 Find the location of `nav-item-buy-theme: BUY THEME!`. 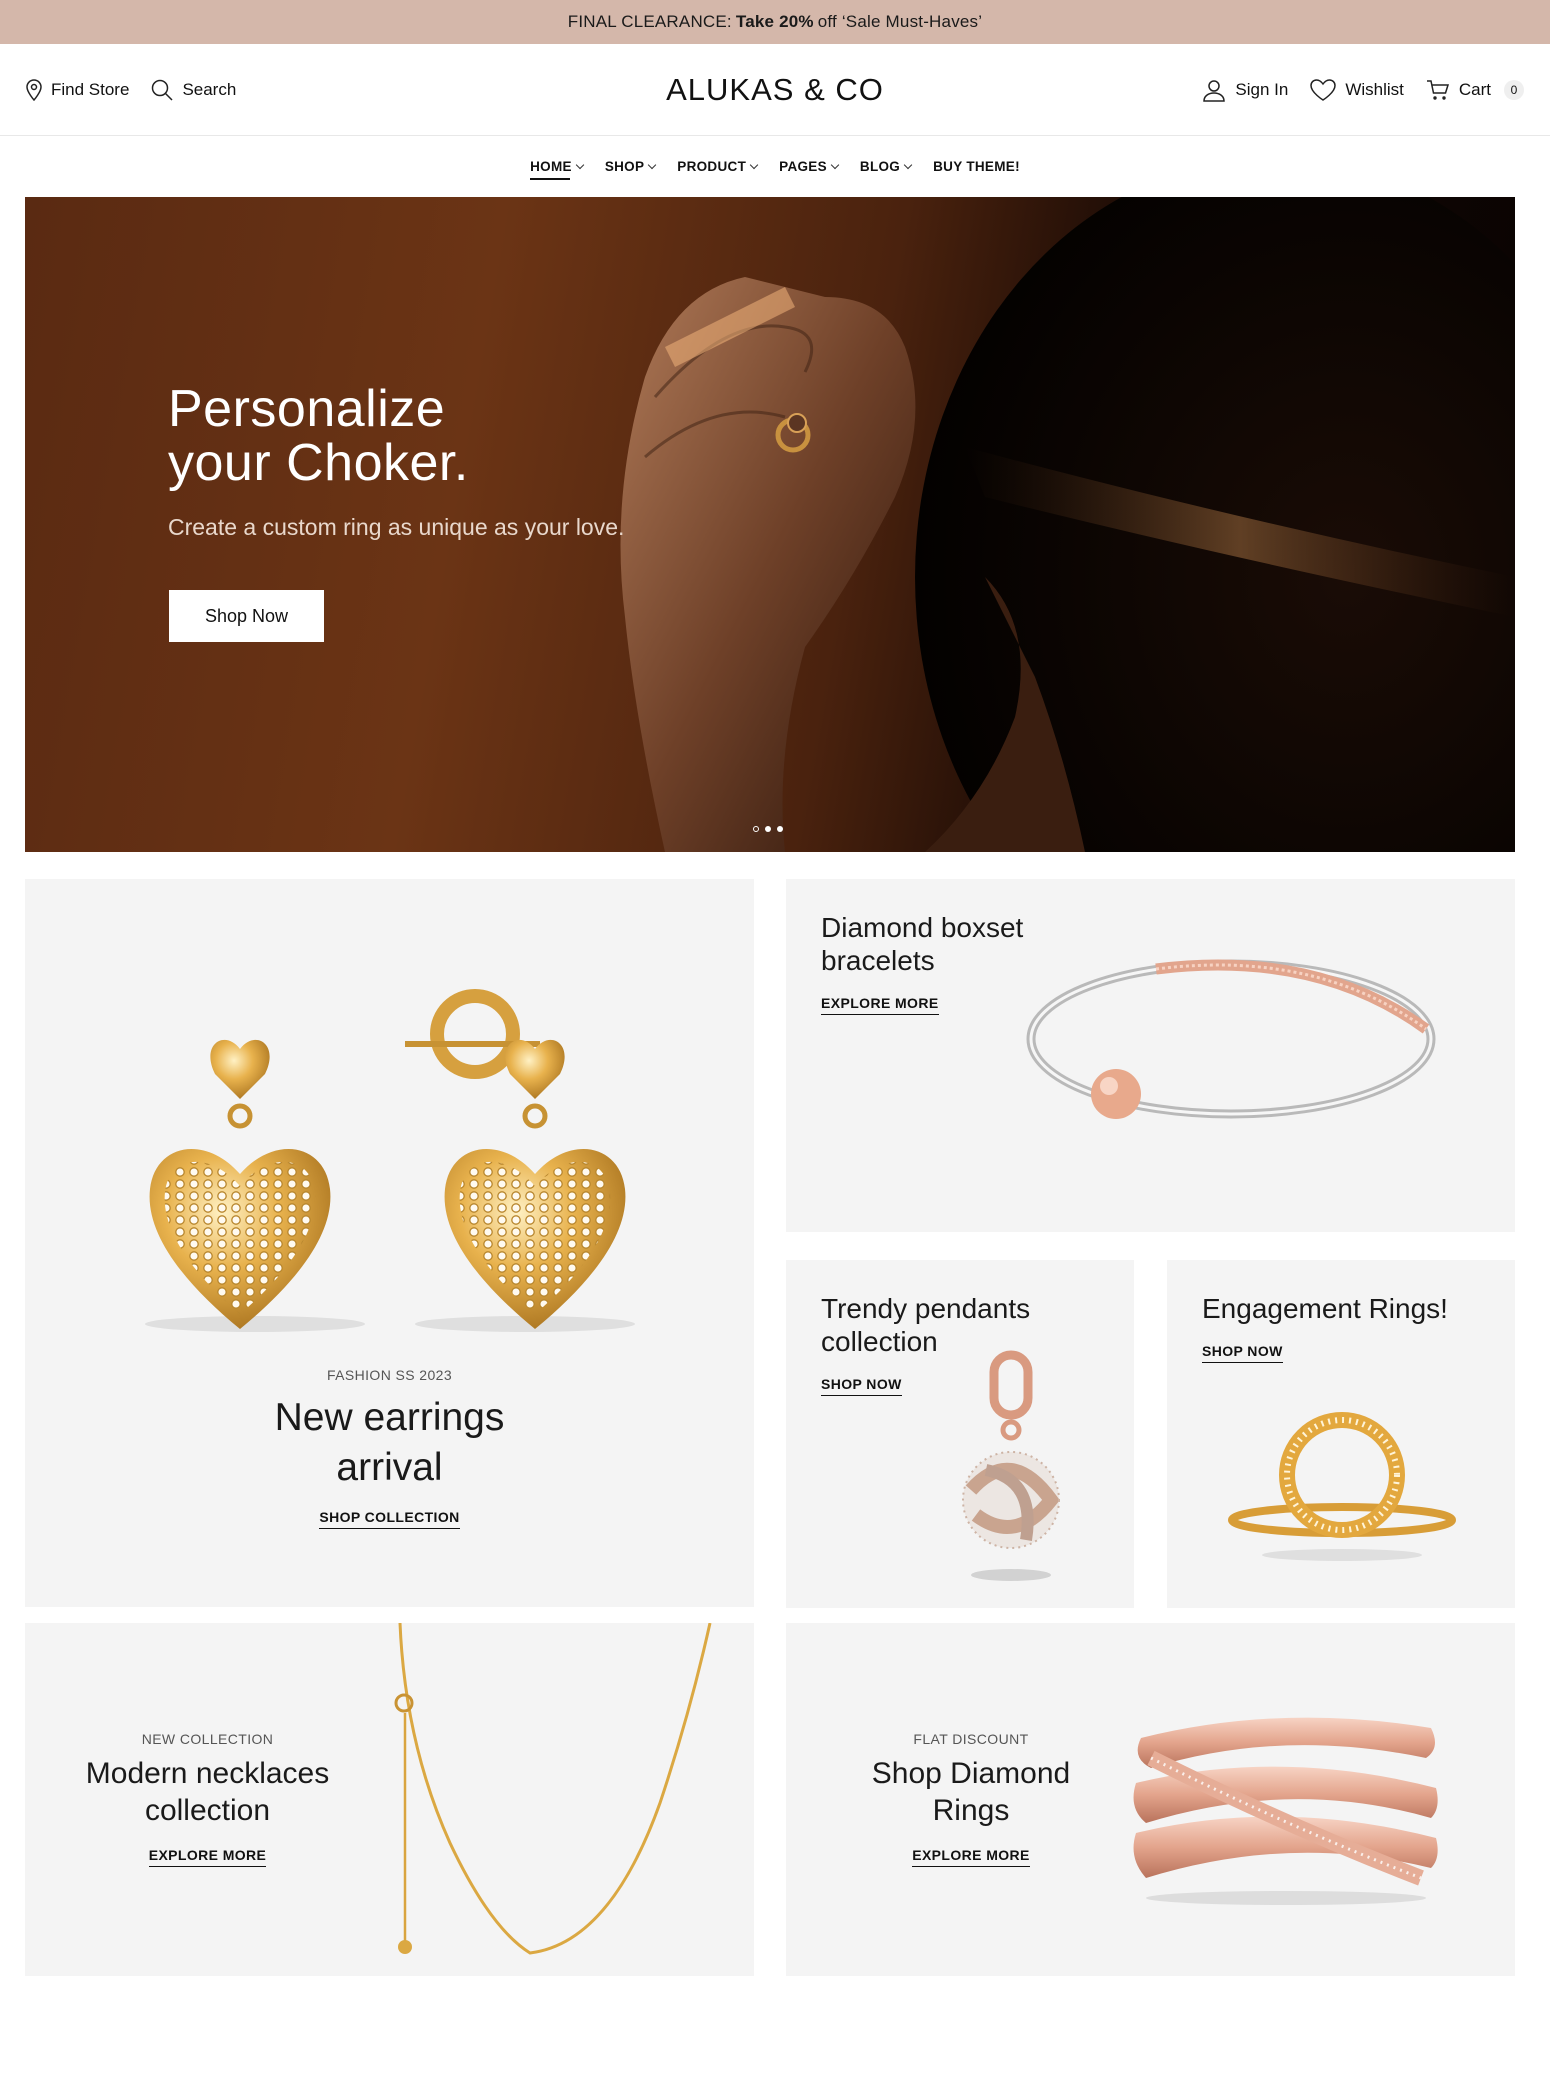

nav-item-buy-theme: BUY THEME! is located at coordinates (976, 166).